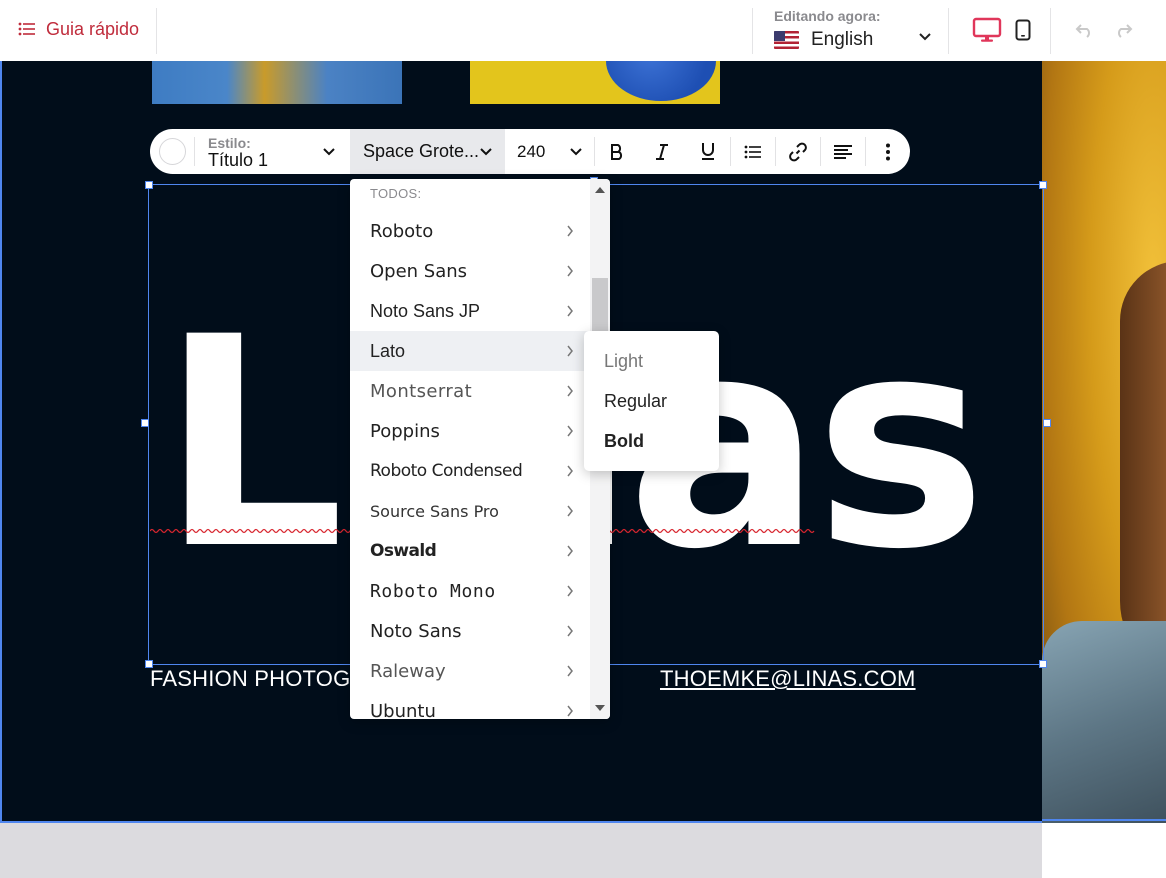 Image resolution: width=1166 pixels, height=878 pixels. Describe the element at coordinates (469, 551) in the screenshot. I see `font-option-oswald: Oswald` at that location.